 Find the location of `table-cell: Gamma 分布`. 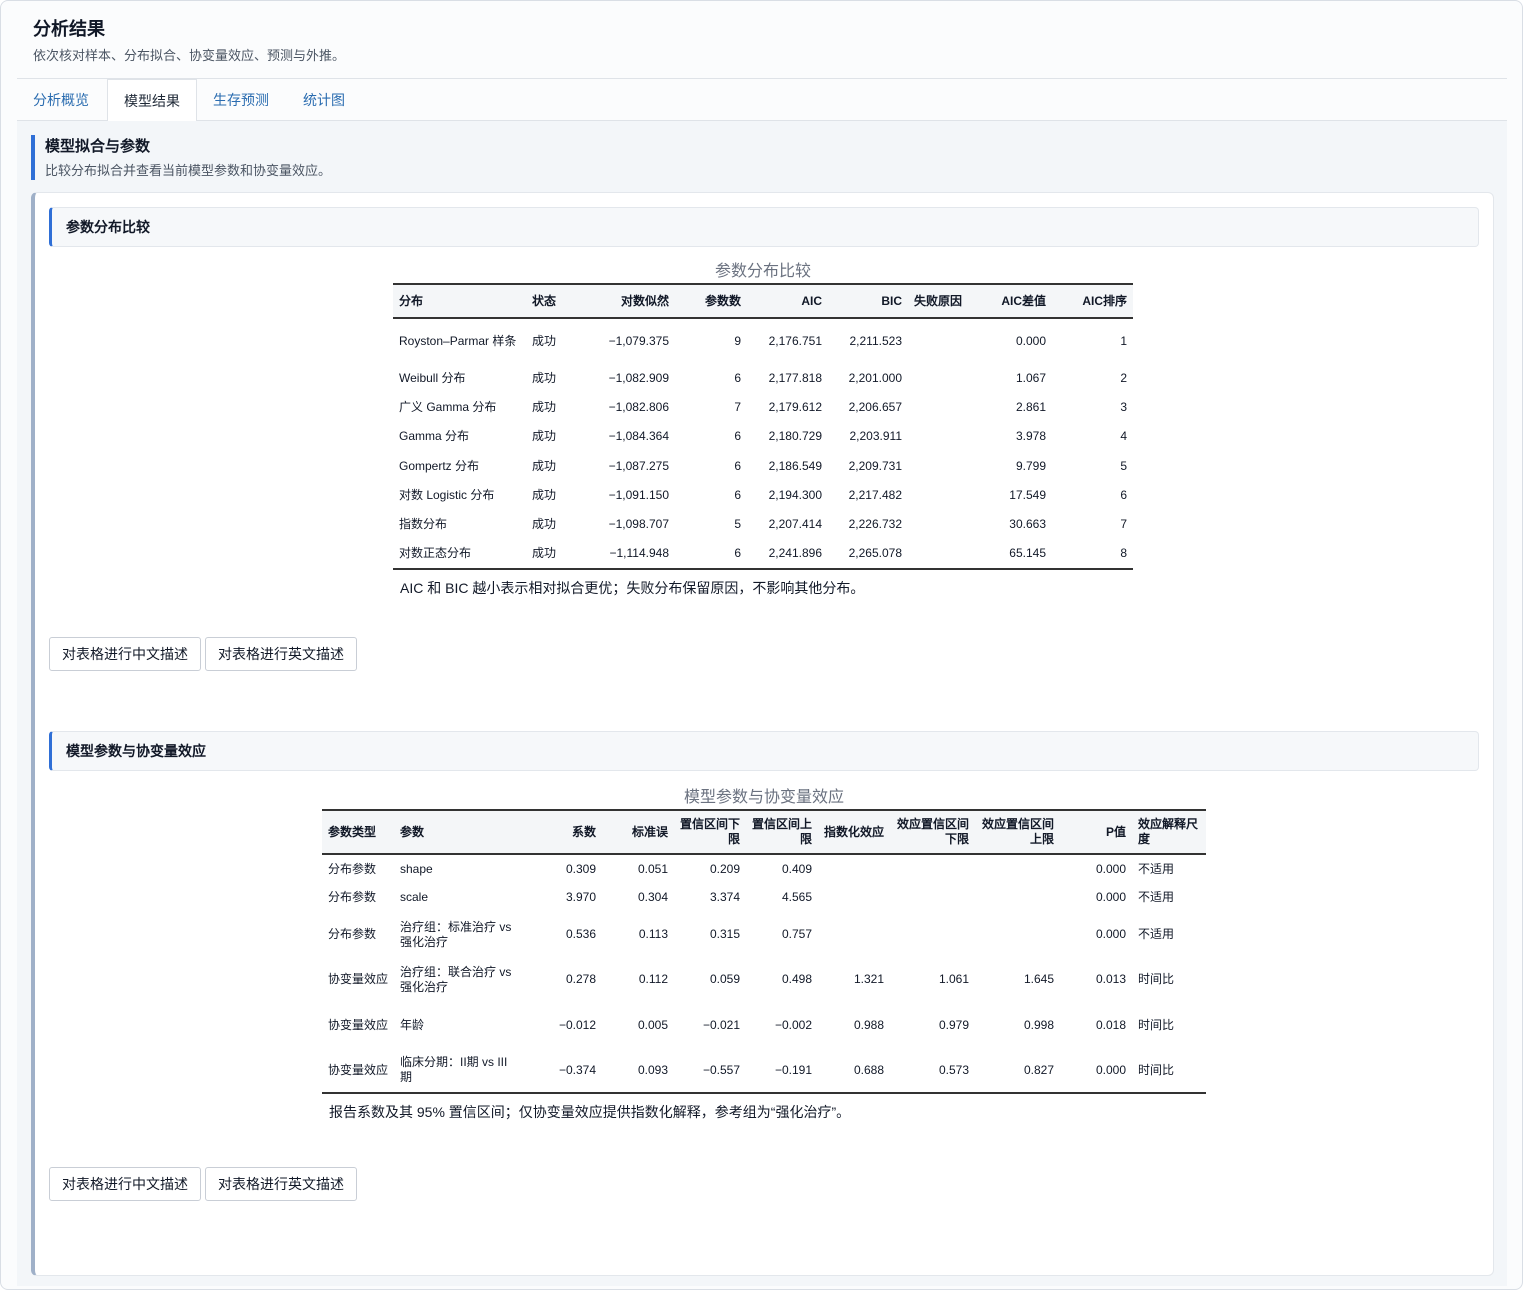

table-cell: Gamma 分布 is located at coordinates (434, 436).